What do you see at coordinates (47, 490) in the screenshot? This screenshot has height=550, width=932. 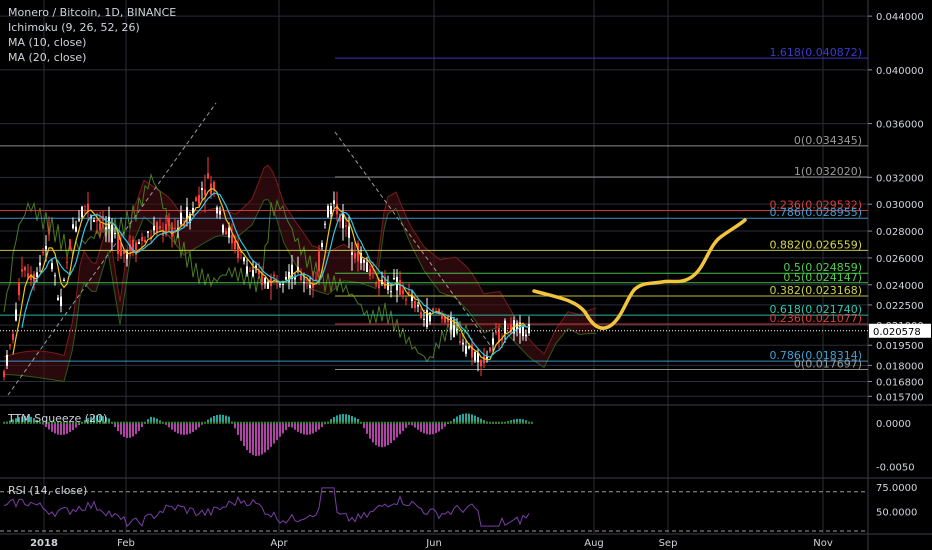 I see `rsi-label: RSI (14, close)` at bounding box center [47, 490].